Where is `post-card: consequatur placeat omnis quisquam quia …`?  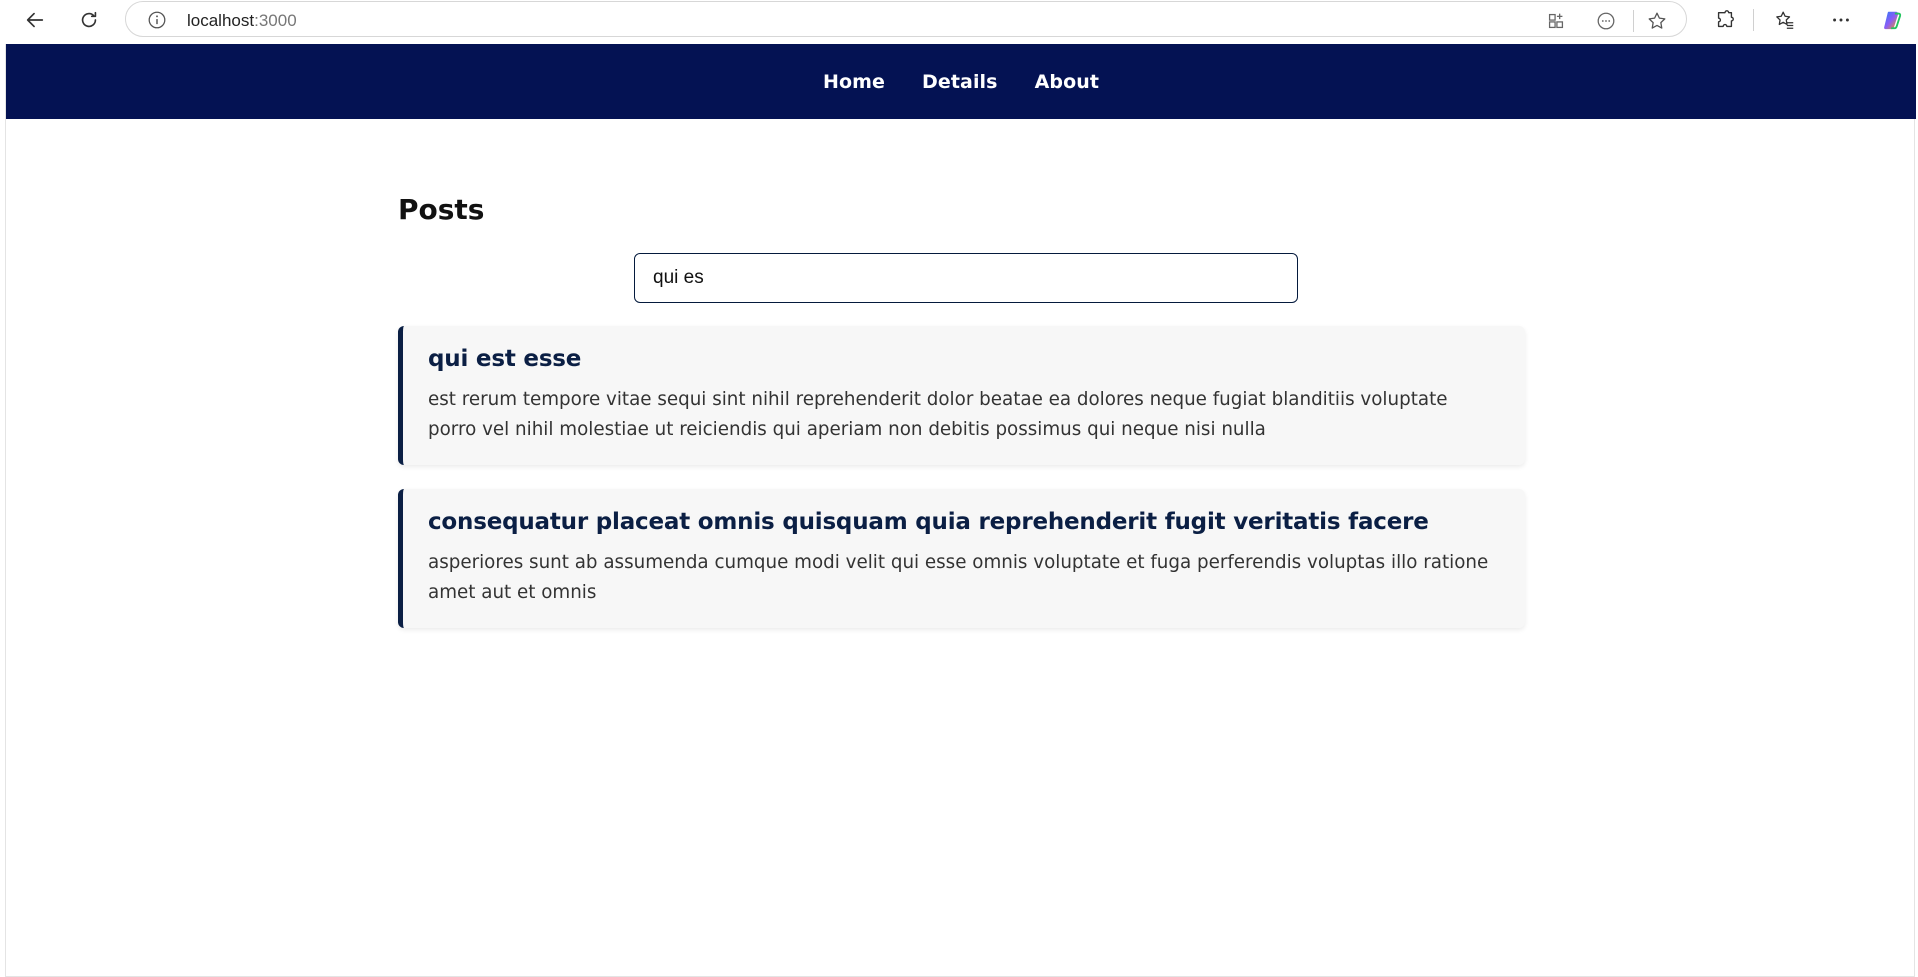
post-card: consequatur placeat omnis quisquam quia … is located at coordinates (961, 558).